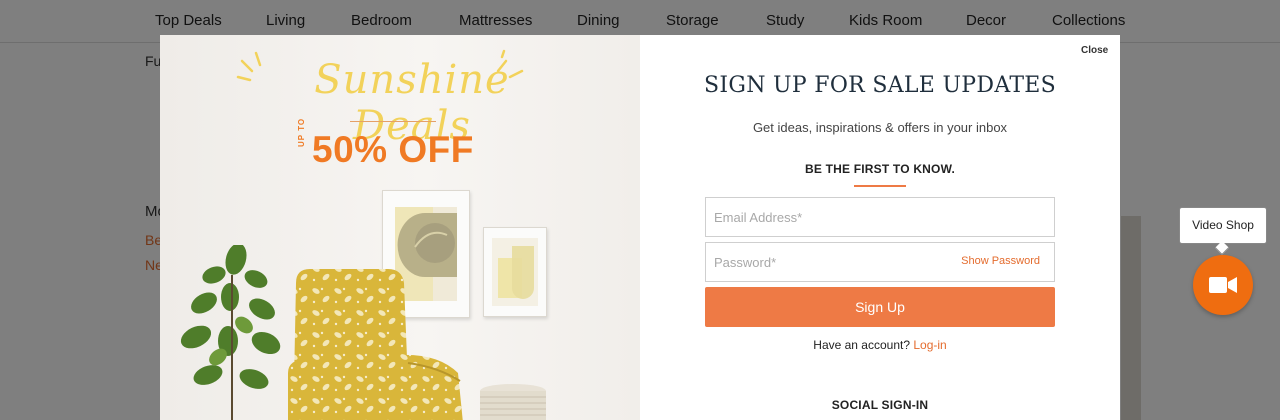 The width and height of the screenshot is (1280, 420). I want to click on sign-up-button: Sign Up, so click(880, 307).